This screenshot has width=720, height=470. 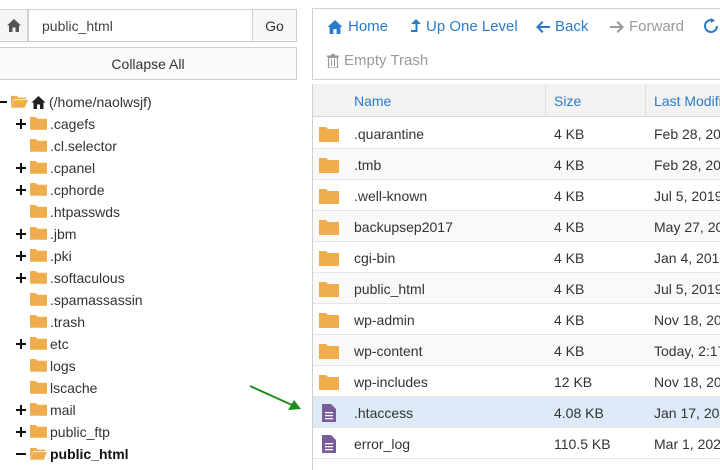 I want to click on tree-item-label: .pki, so click(x=61, y=256).